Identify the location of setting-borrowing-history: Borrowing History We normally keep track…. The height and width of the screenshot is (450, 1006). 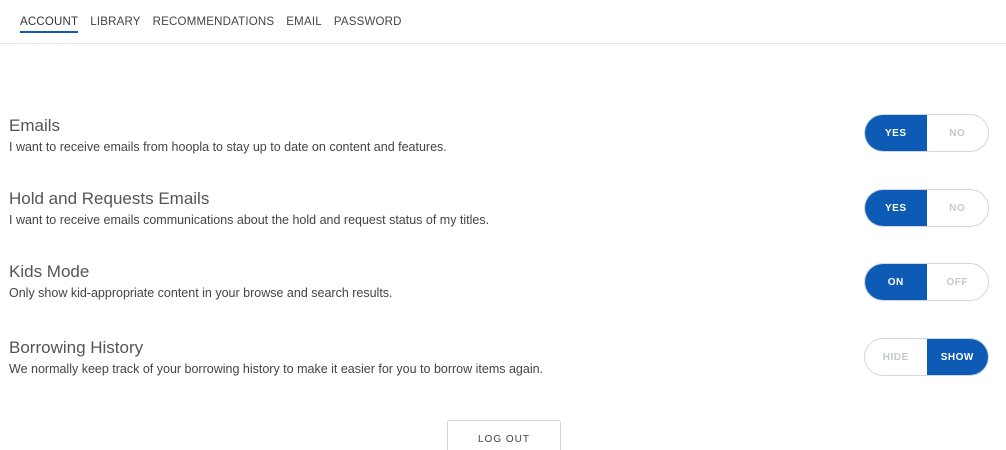
(504, 360).